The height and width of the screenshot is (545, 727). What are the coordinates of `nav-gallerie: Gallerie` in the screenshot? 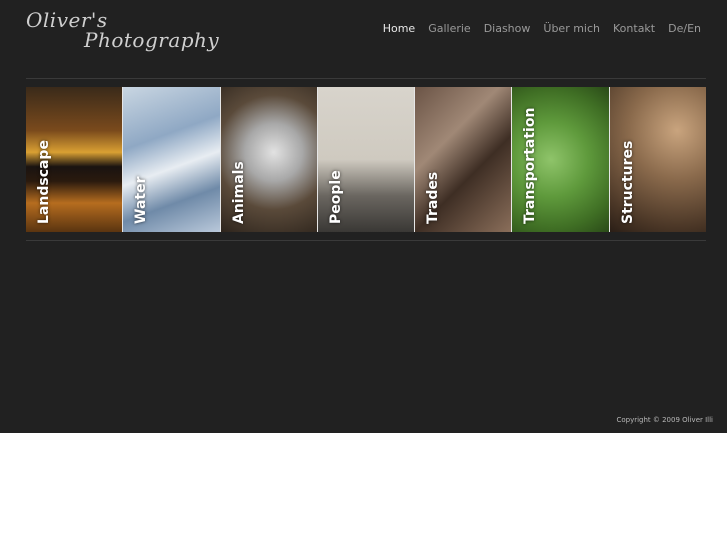 It's located at (449, 28).